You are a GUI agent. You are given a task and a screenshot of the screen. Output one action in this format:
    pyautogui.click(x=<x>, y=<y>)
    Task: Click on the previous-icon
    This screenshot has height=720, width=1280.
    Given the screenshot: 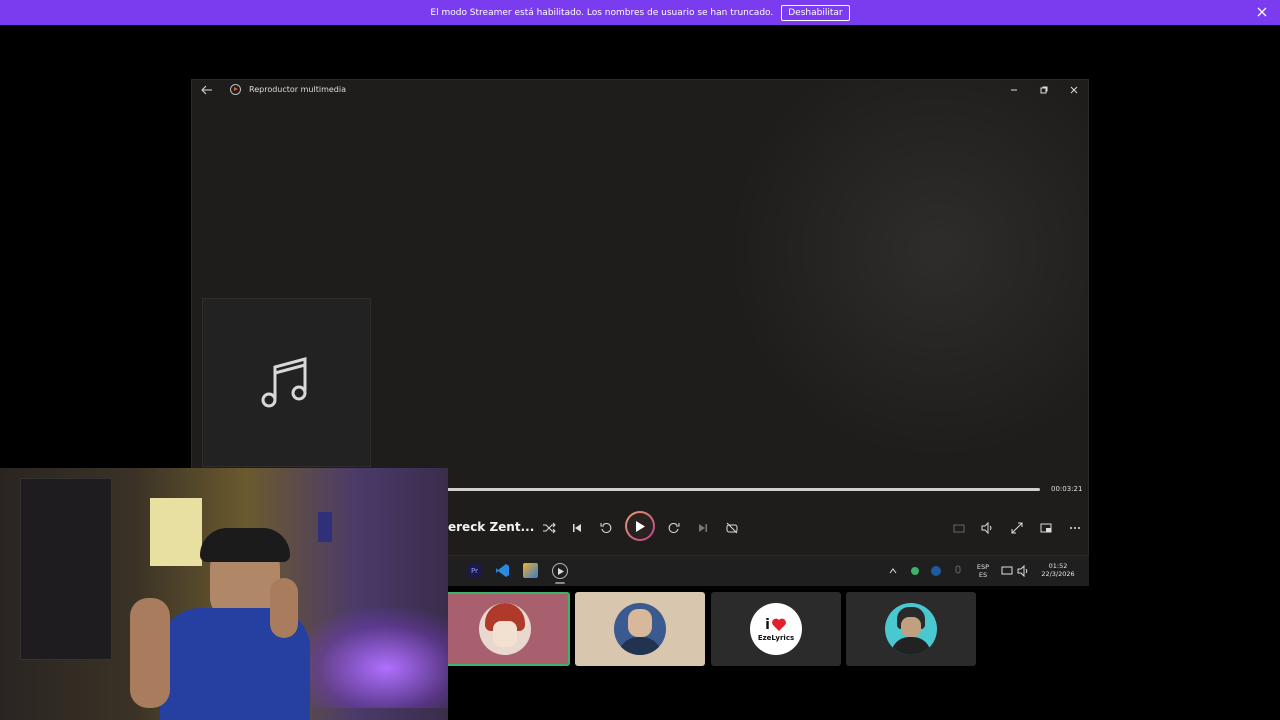 What is the action you would take?
    pyautogui.click(x=577, y=528)
    